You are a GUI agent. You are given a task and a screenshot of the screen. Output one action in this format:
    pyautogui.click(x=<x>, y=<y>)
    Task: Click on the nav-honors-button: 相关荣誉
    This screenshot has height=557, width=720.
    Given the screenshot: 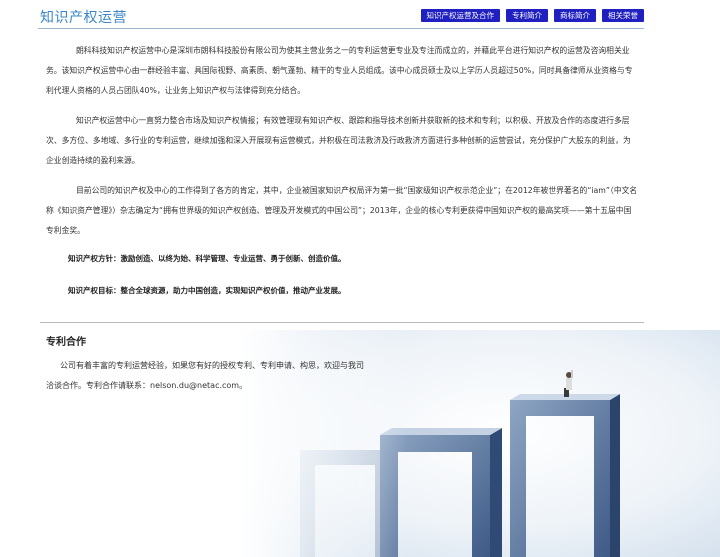 What is the action you would take?
    pyautogui.click(x=623, y=15)
    